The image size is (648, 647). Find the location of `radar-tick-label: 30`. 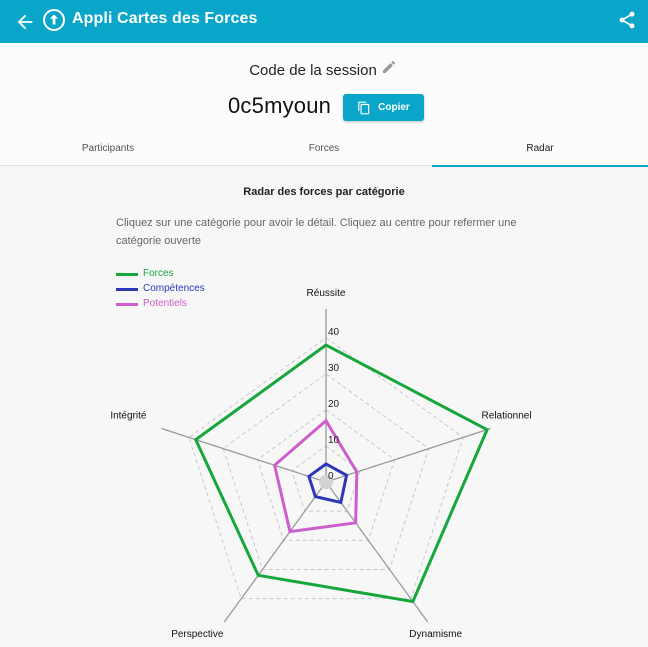

radar-tick-label: 30 is located at coordinates (334, 368).